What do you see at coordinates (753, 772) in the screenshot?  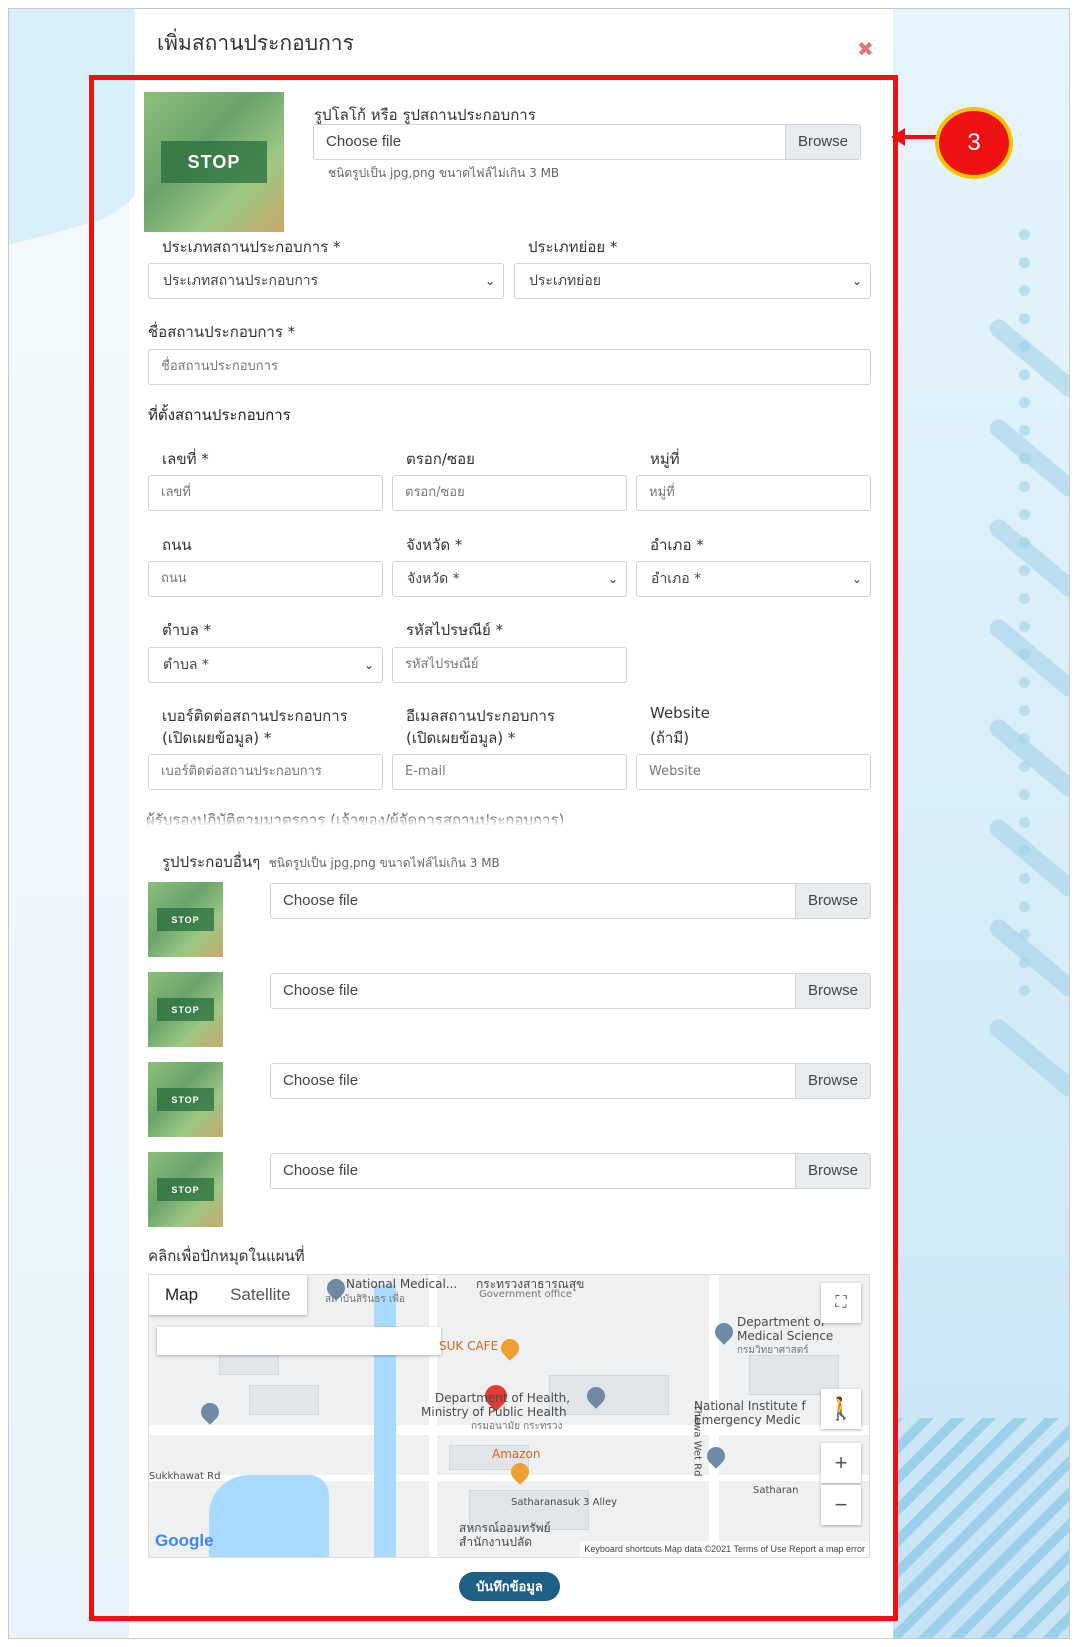 I see `website-input: Website` at bounding box center [753, 772].